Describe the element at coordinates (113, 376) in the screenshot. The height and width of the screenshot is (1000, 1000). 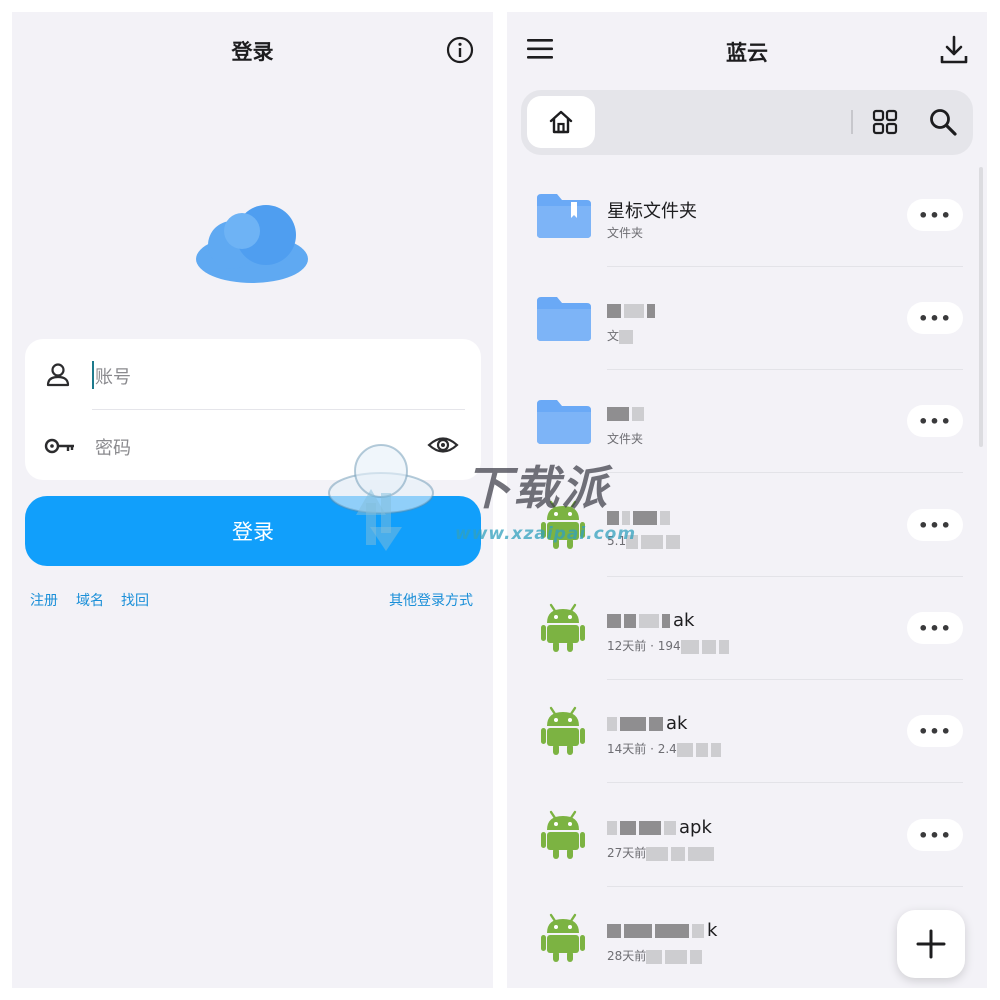
I see `account-input: 账号` at that location.